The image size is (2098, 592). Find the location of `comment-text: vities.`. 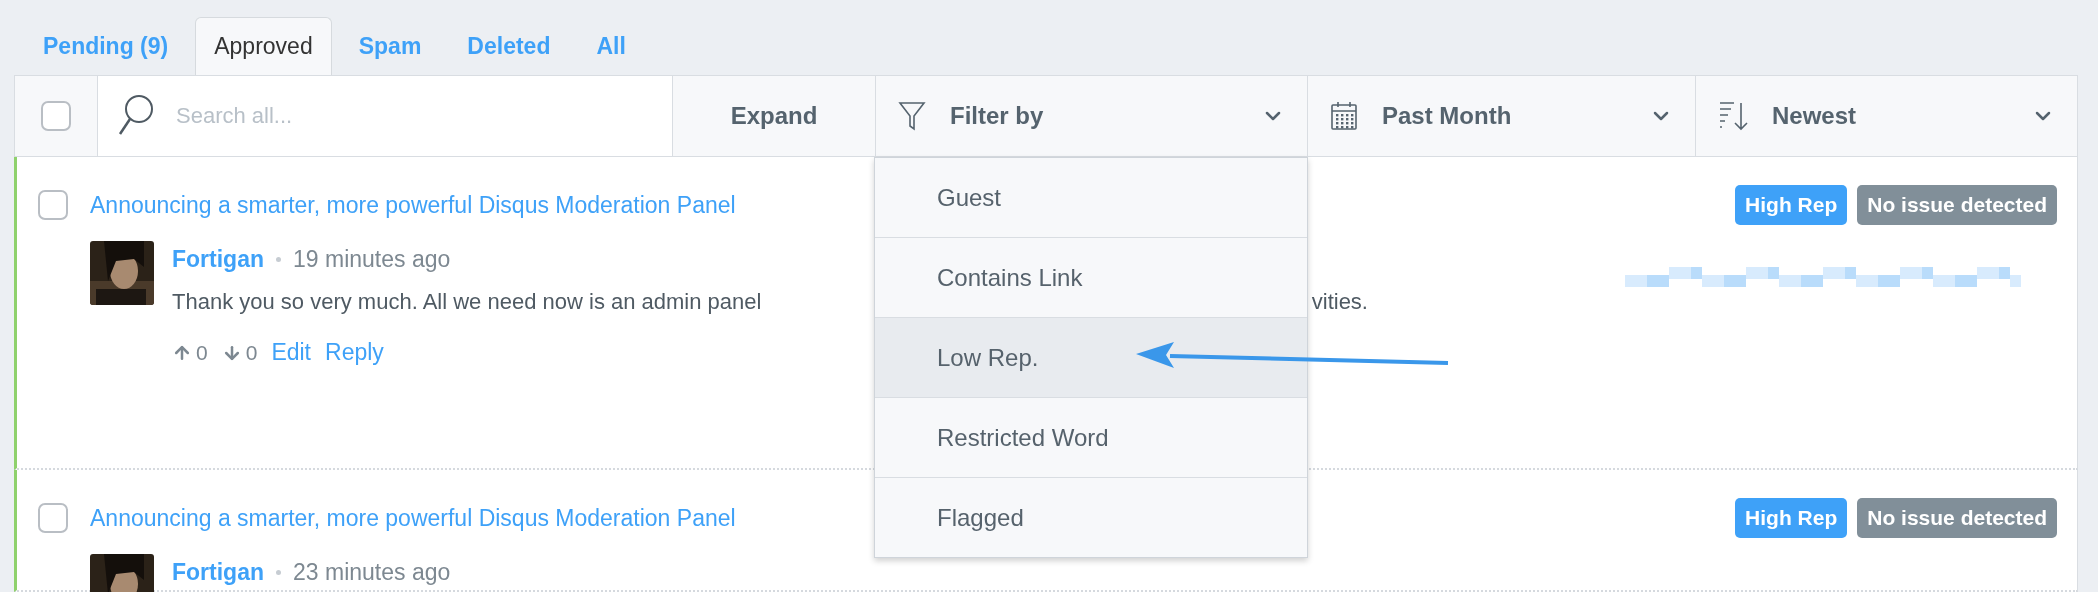

comment-text: vities. is located at coordinates (1339, 302).